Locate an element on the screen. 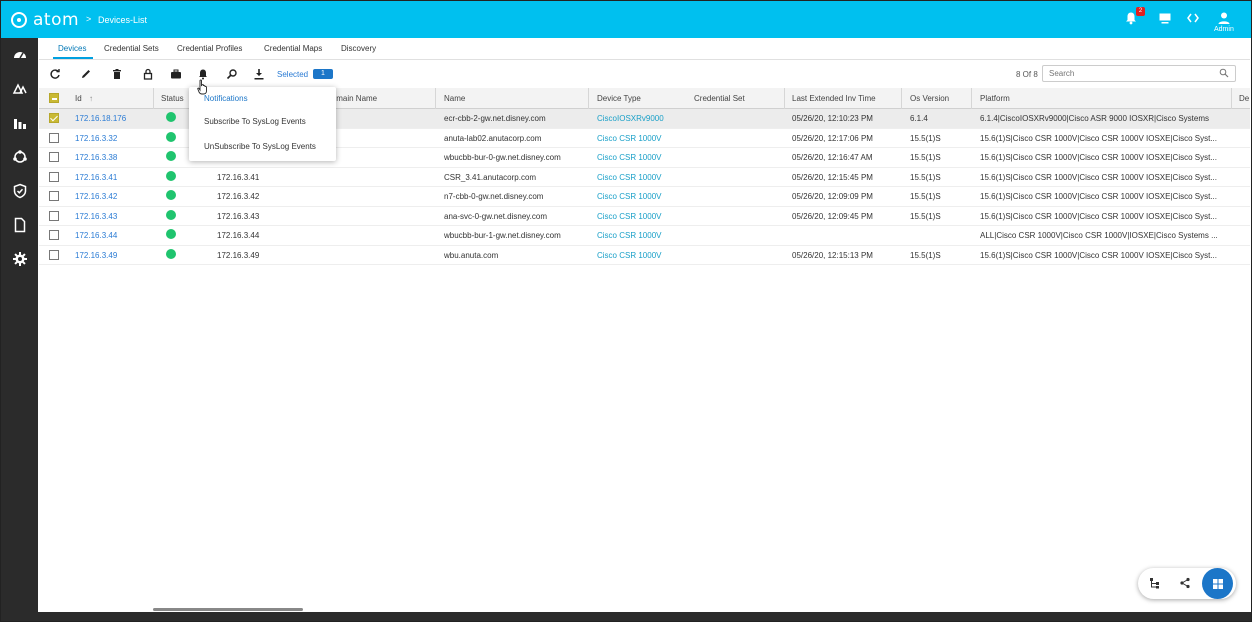 This screenshot has height=622, width=1252. cell-os-version: 6.1.4 is located at coordinates (919, 118).